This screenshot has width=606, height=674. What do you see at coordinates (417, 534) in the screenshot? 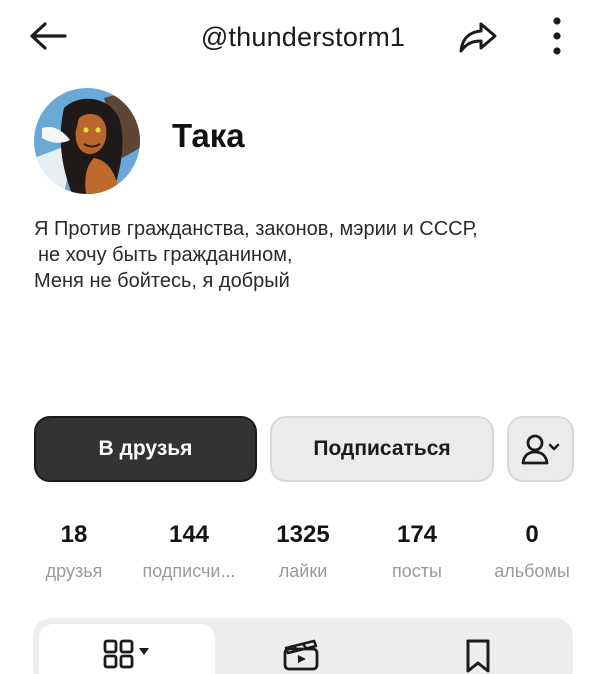
I see `stat-value: 174` at bounding box center [417, 534].